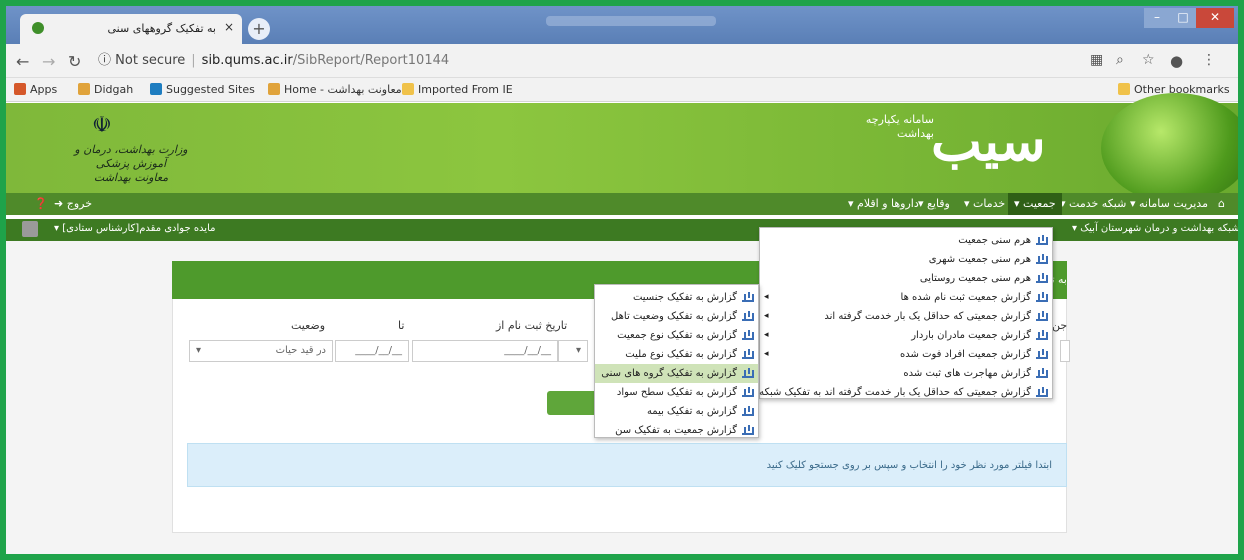 This screenshot has width=1244, height=560. Describe the element at coordinates (73, 203) in the screenshot. I see `logout-link: خروج ➜` at that location.